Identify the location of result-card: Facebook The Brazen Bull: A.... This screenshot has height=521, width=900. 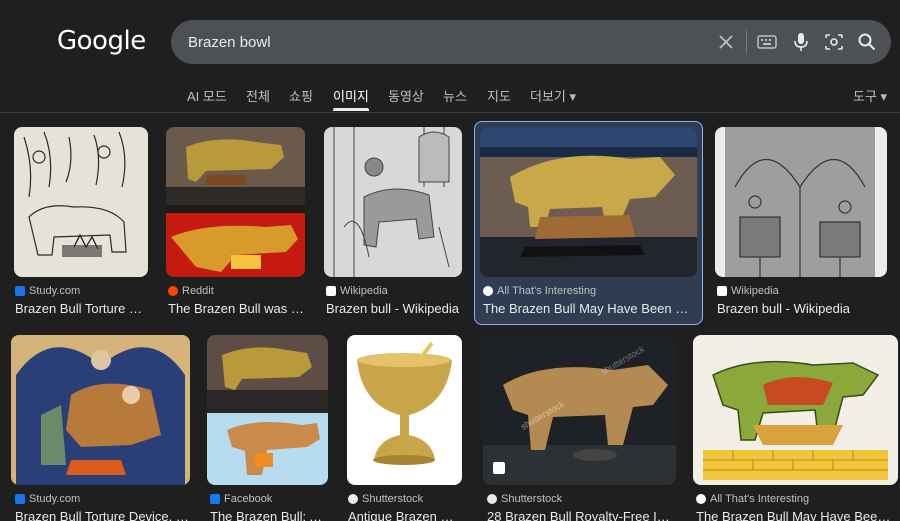
(267, 428).